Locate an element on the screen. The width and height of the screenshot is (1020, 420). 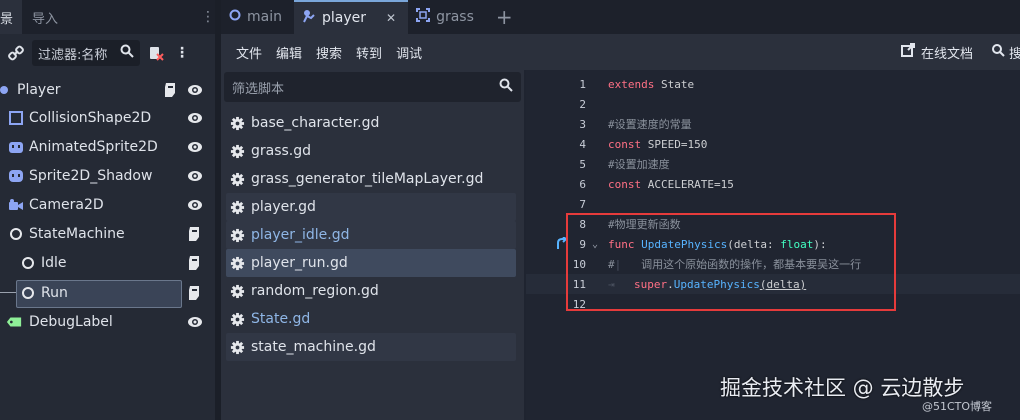
code-keyword: extends is located at coordinates (631, 84).